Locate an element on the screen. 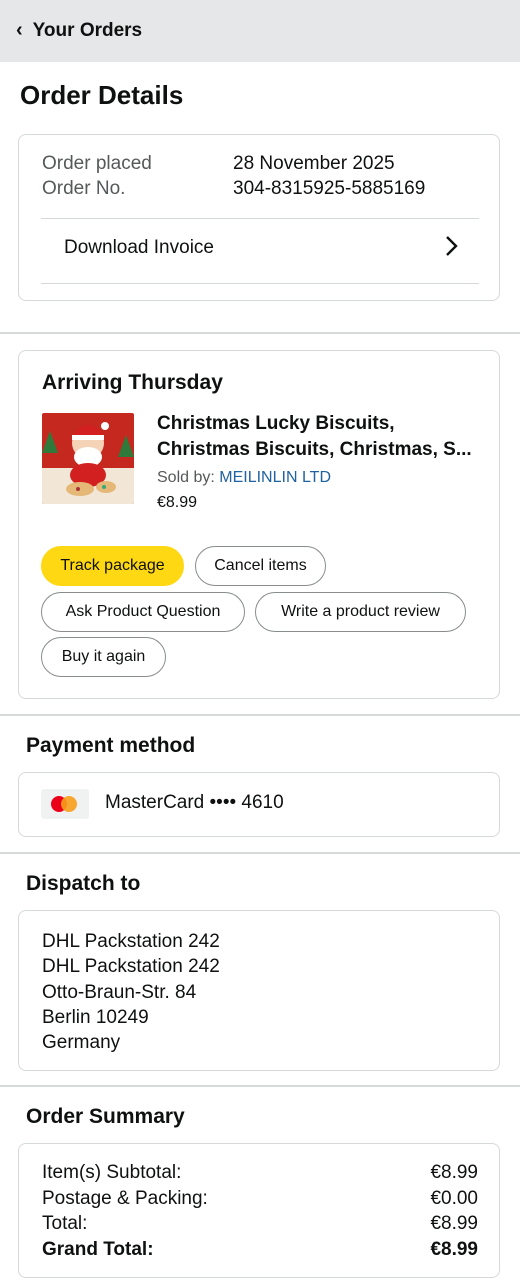  download-invoice-link: Download Invoice is located at coordinates (139, 248).